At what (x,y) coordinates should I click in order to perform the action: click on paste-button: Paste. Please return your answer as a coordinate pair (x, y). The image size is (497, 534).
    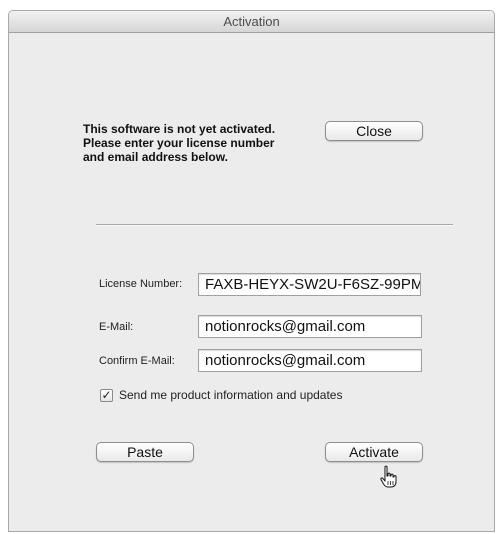
    Looking at the image, I should click on (145, 452).